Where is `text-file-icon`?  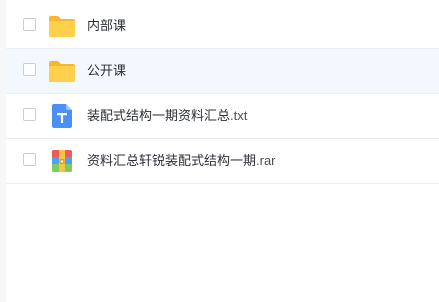
text-file-icon is located at coordinates (62, 116).